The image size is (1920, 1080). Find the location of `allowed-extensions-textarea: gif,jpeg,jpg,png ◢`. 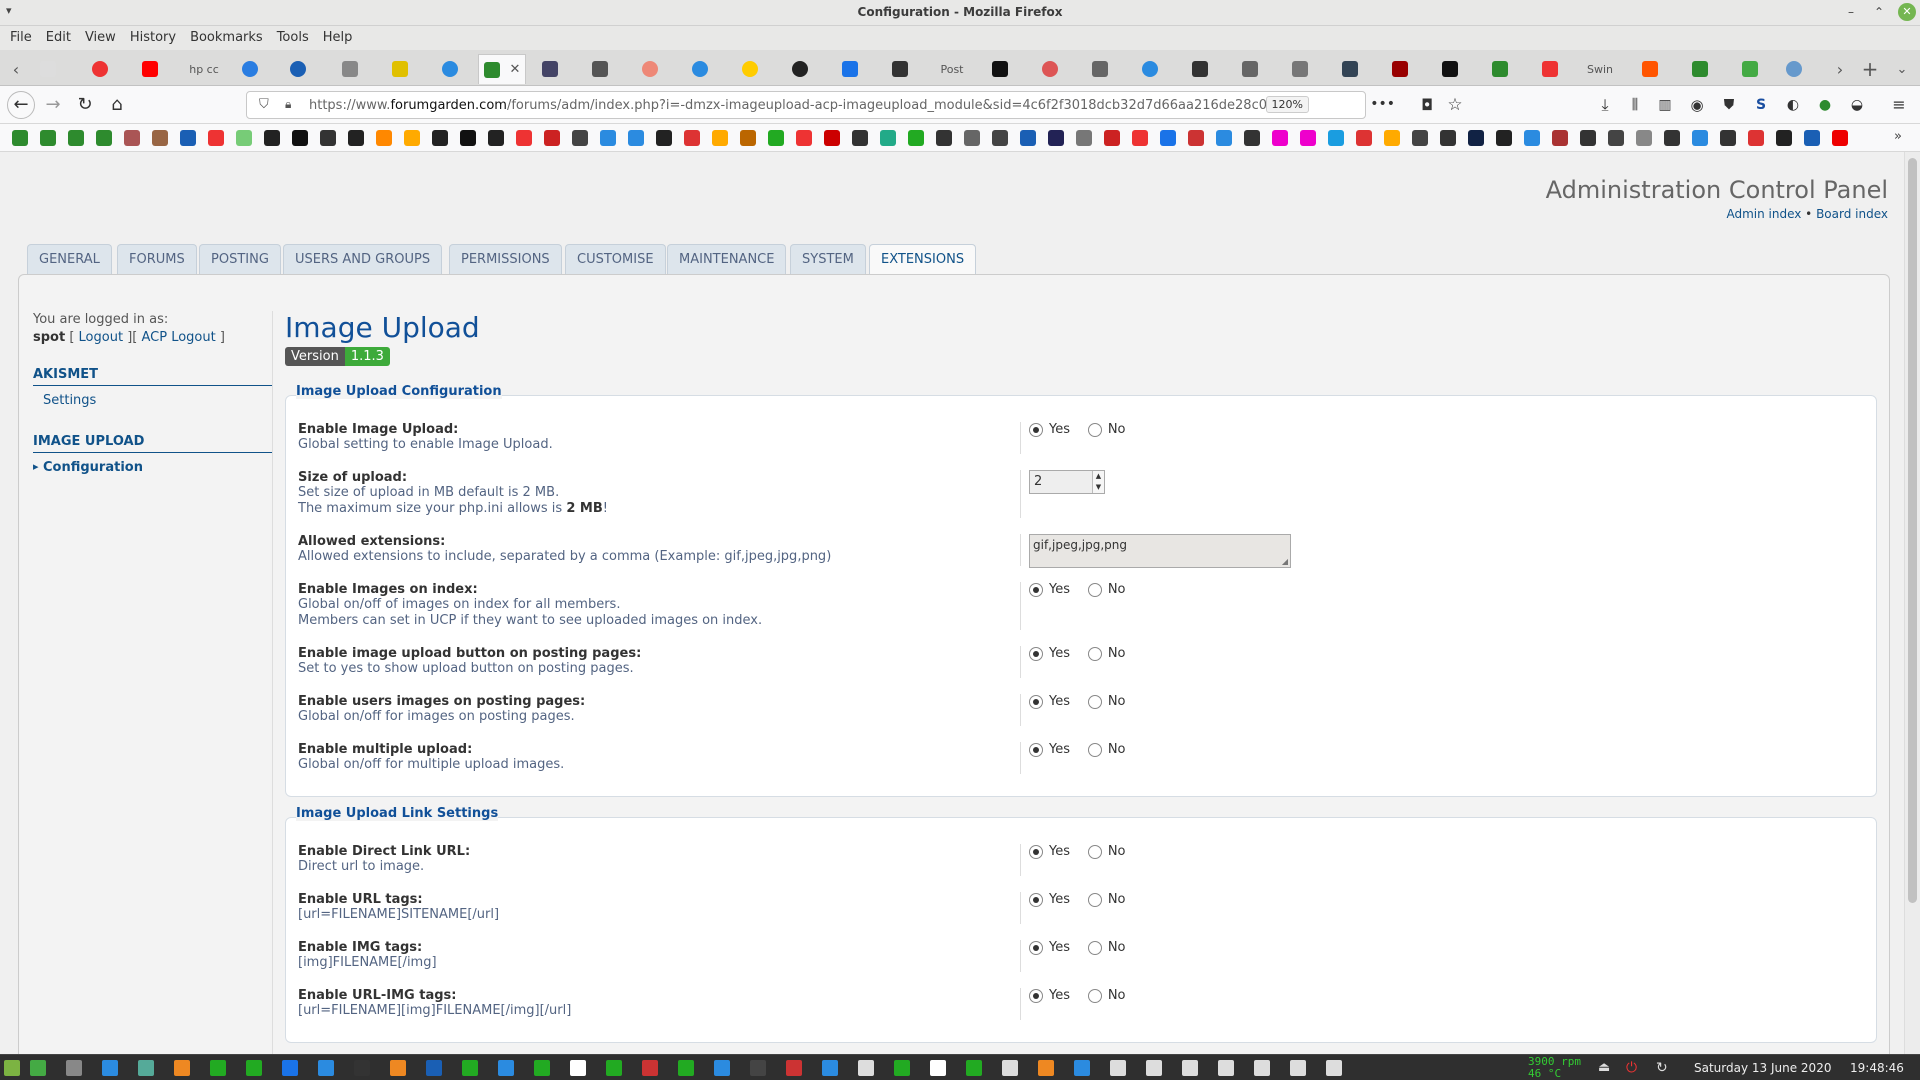

allowed-extensions-textarea: gif,jpeg,jpg,png ◢ is located at coordinates (1160, 551).